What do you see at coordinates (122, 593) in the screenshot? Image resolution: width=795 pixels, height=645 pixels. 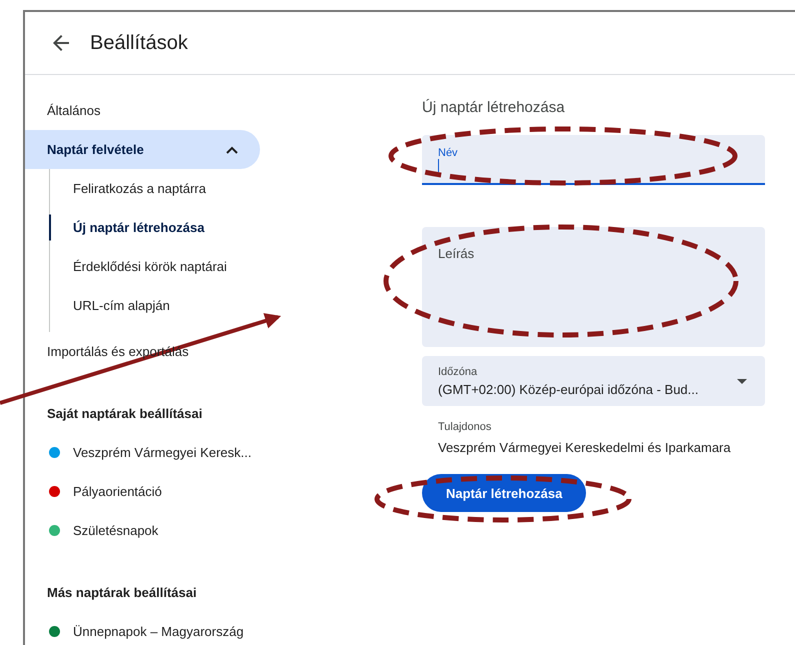 I see `section-heading: Más naptárak beállításai` at bounding box center [122, 593].